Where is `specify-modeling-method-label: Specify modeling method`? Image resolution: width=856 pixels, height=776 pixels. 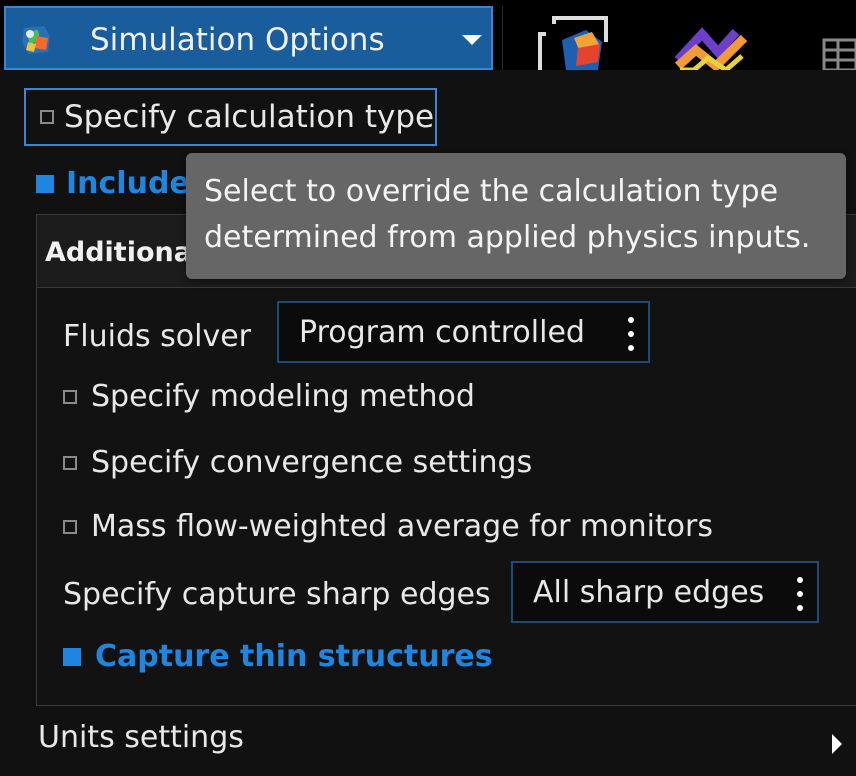
specify-modeling-method-label: Specify modeling method is located at coordinates (283, 396).